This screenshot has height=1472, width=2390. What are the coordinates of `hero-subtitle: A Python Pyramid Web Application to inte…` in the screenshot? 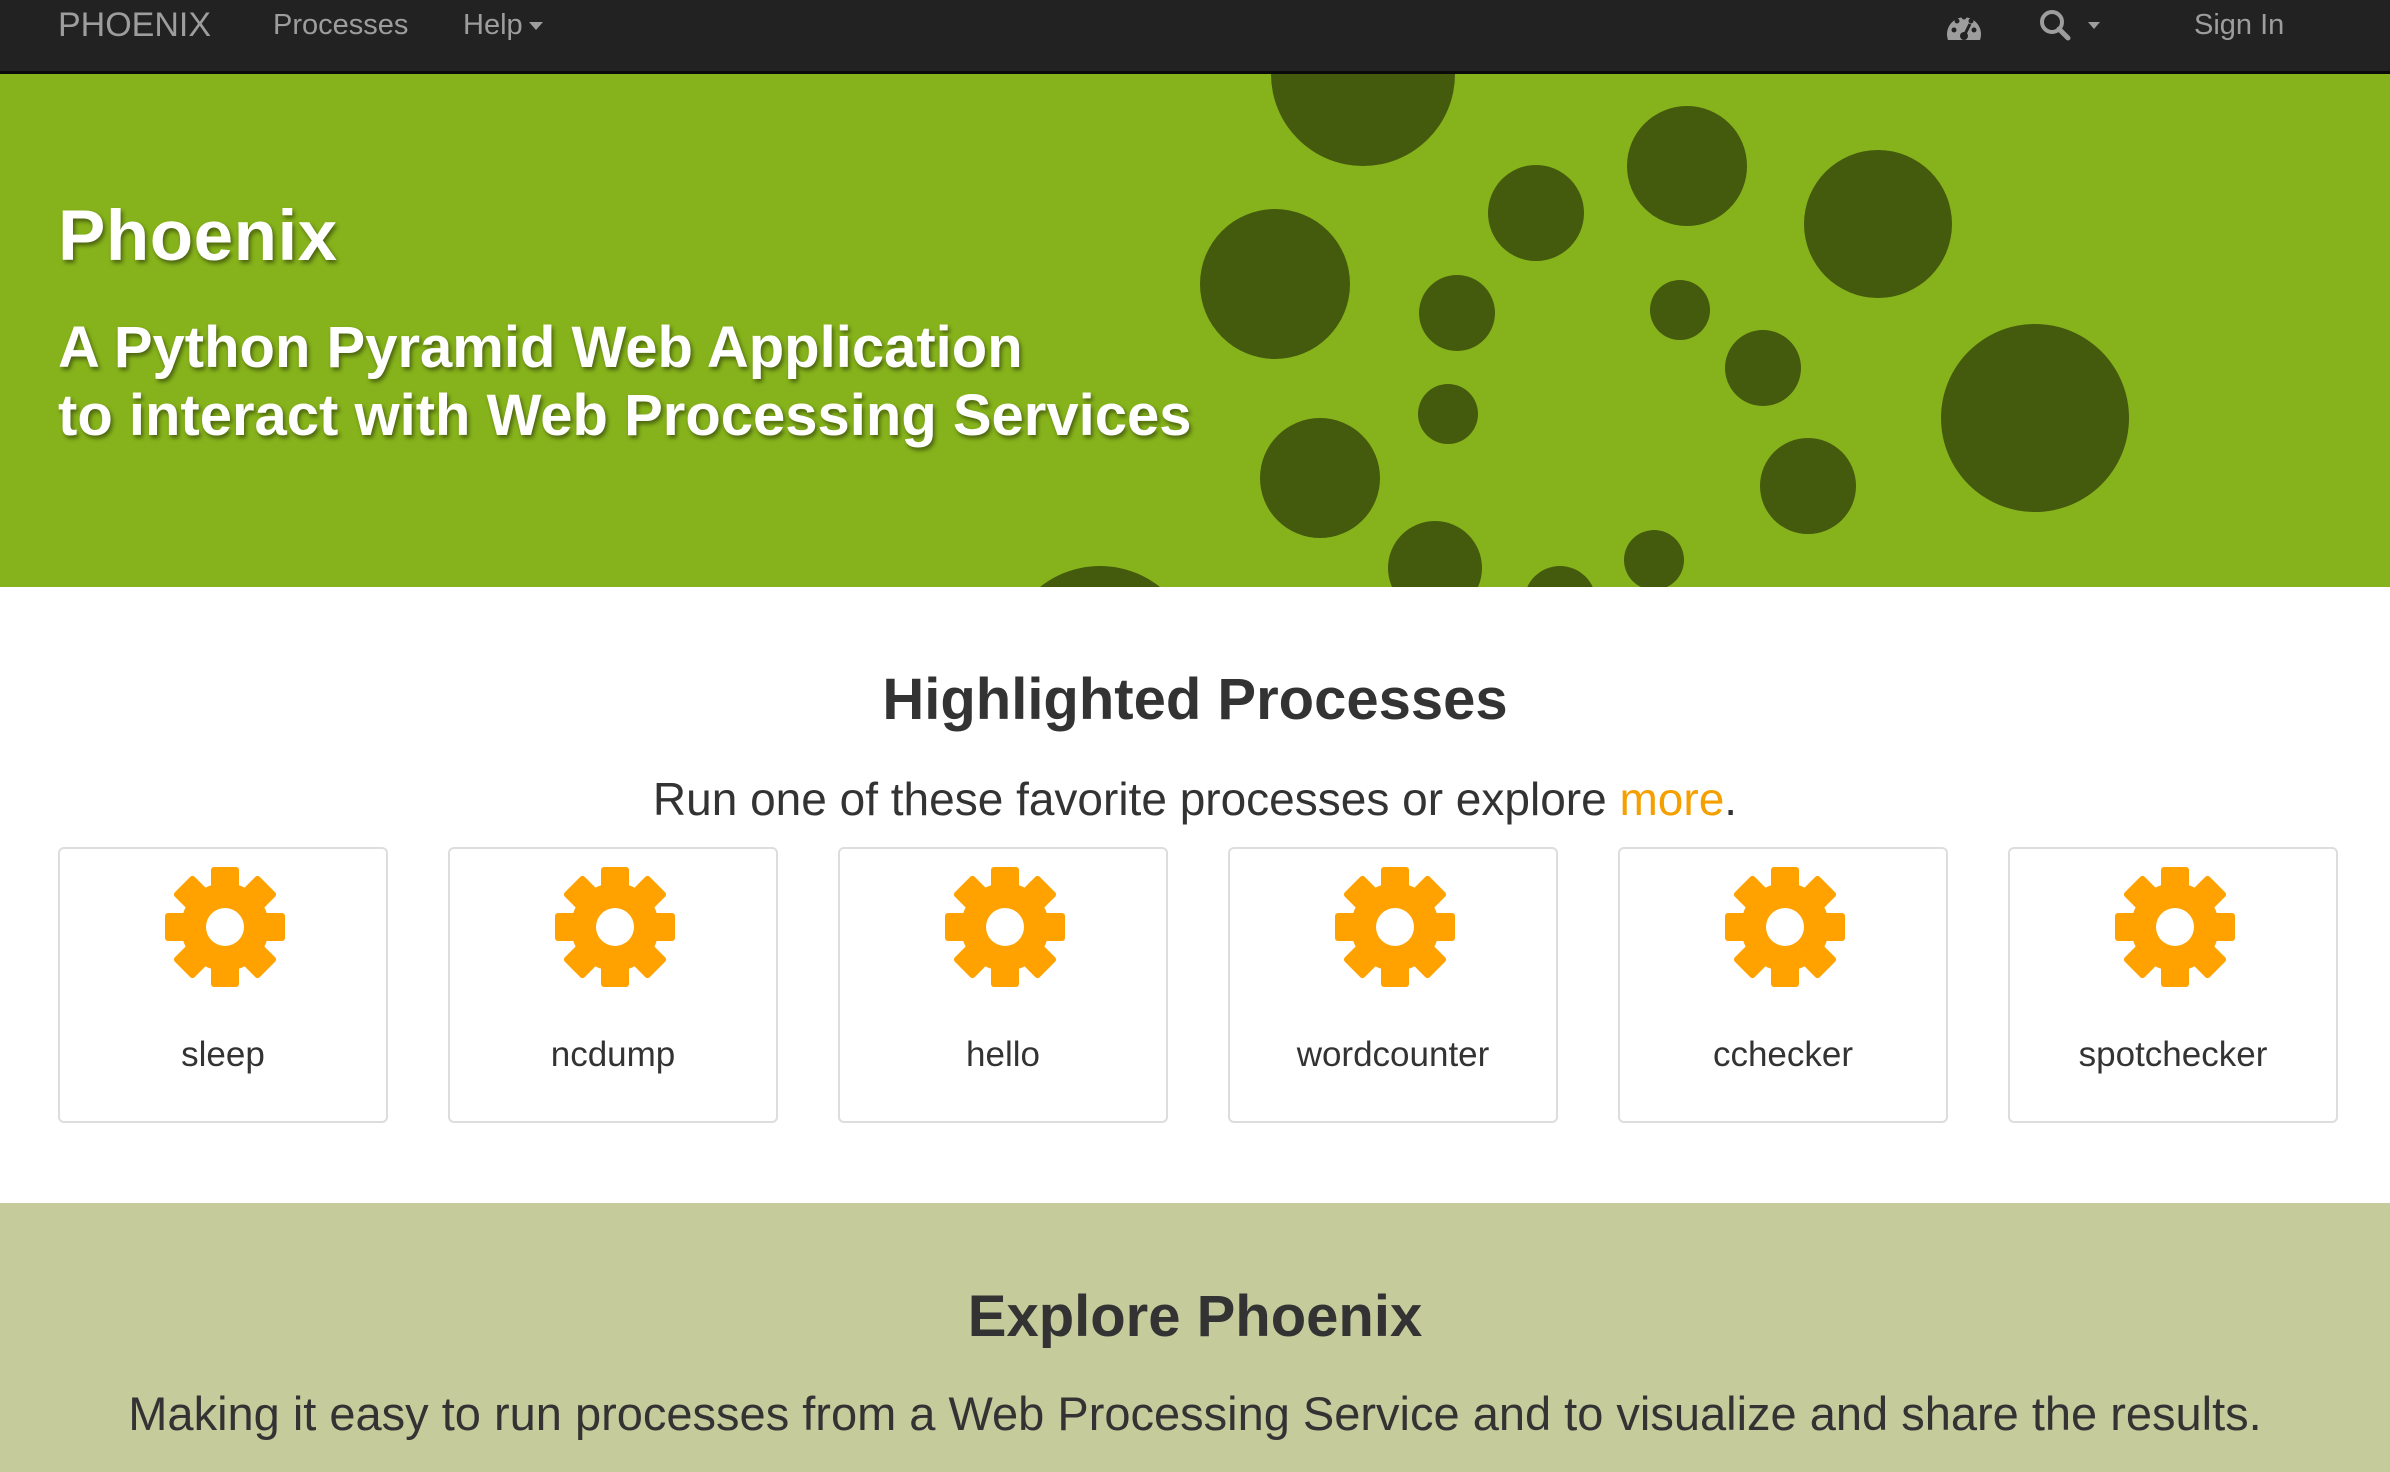 It's located at (625, 382).